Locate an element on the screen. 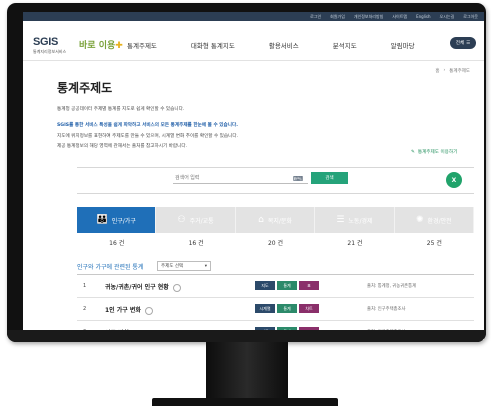 The width and height of the screenshot is (491, 408). tab-count: 21 건 is located at coordinates (355, 243).